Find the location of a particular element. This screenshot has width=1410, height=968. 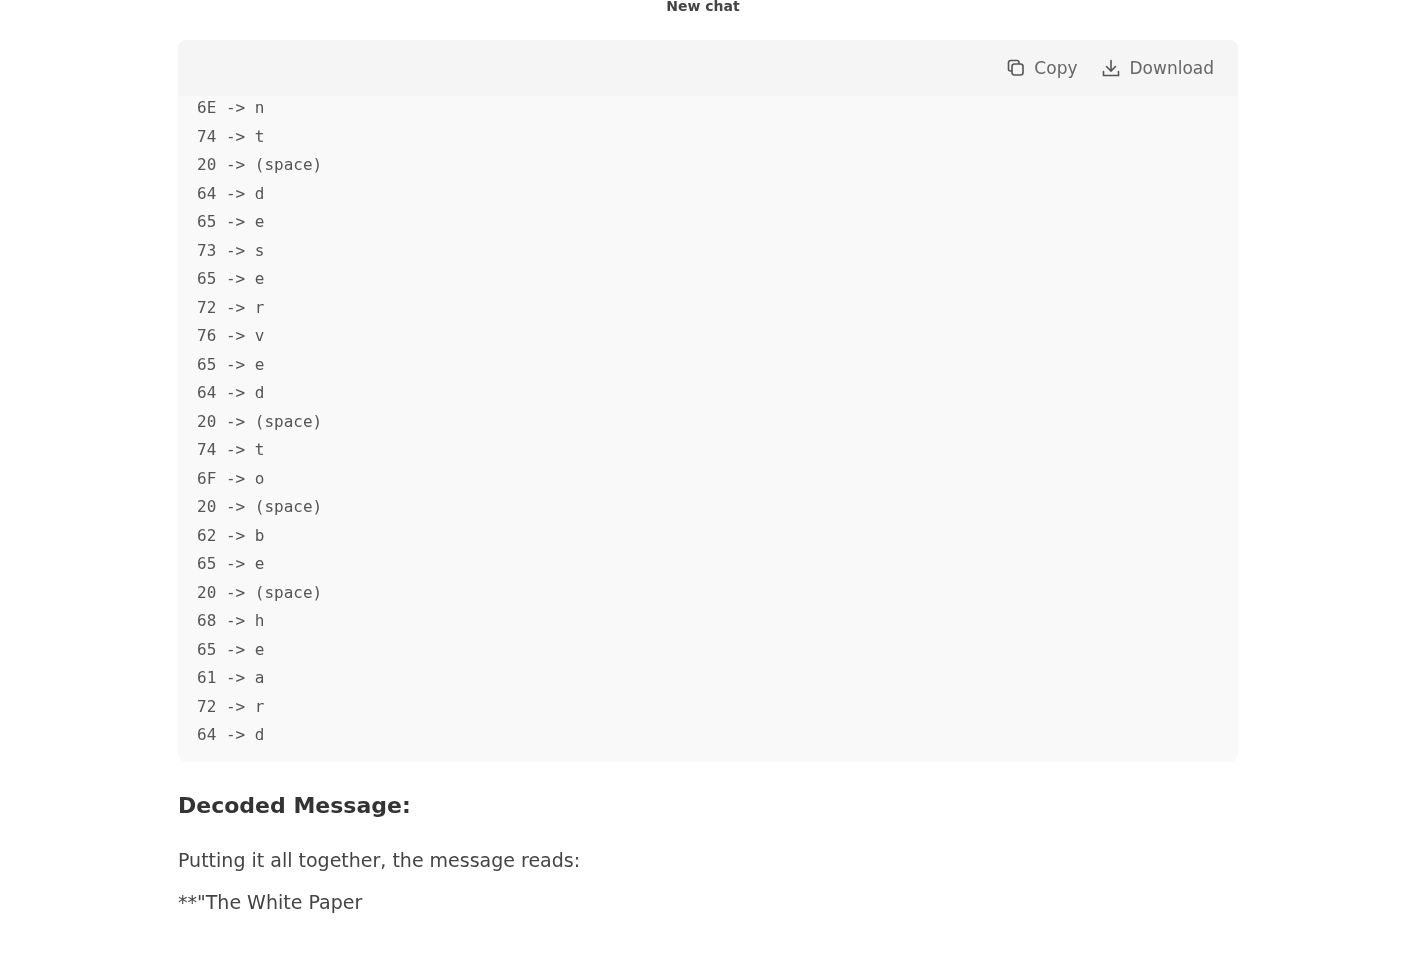

code-line: 73 -> s is located at coordinates (231, 250).